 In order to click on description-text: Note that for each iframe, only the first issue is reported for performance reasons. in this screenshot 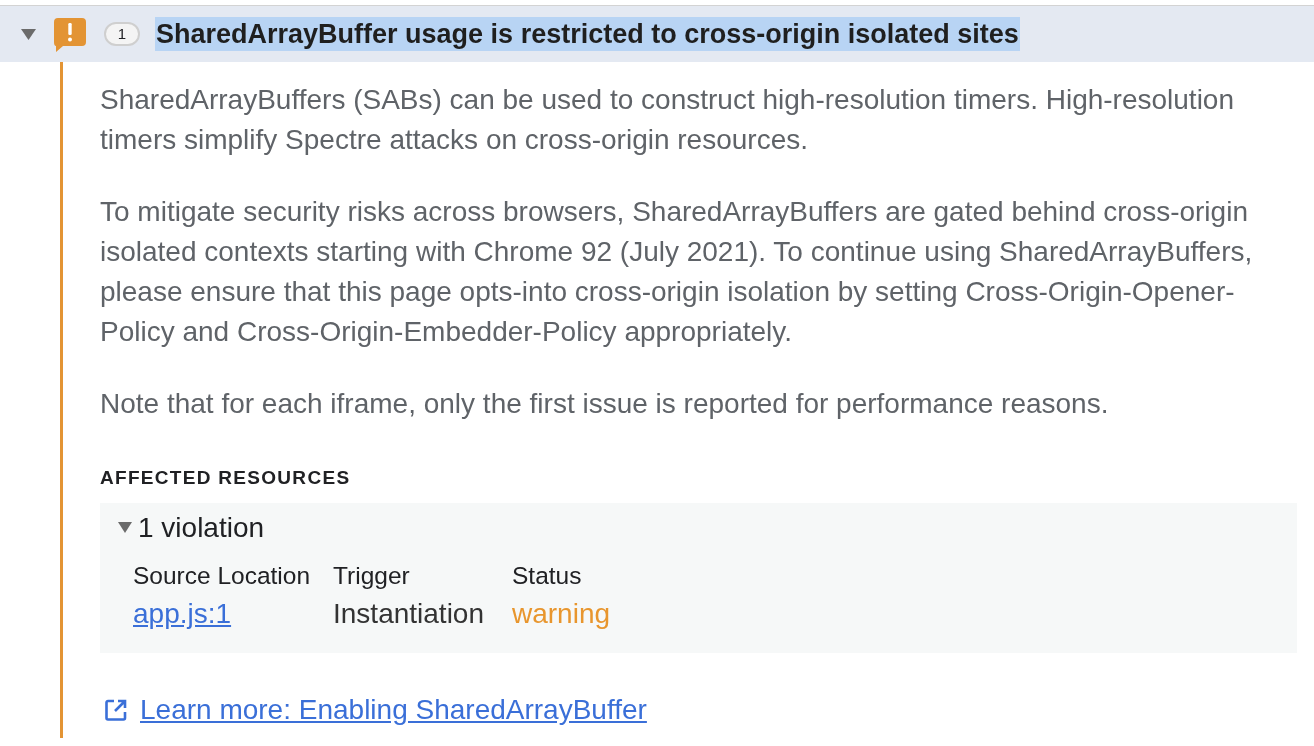, I will do `click(605, 404)`.